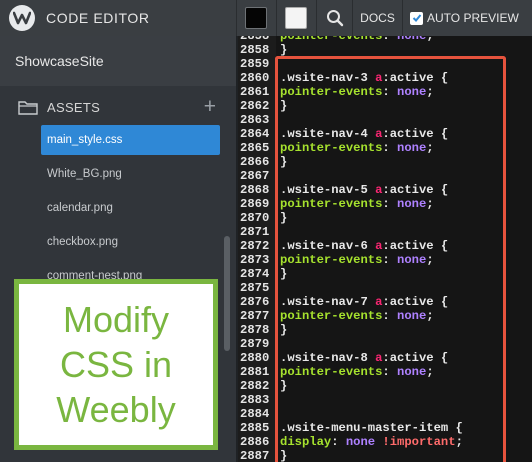 This screenshot has height=462, width=532. Describe the element at coordinates (84, 174) in the screenshot. I see `file-name: White_BG.png` at that location.